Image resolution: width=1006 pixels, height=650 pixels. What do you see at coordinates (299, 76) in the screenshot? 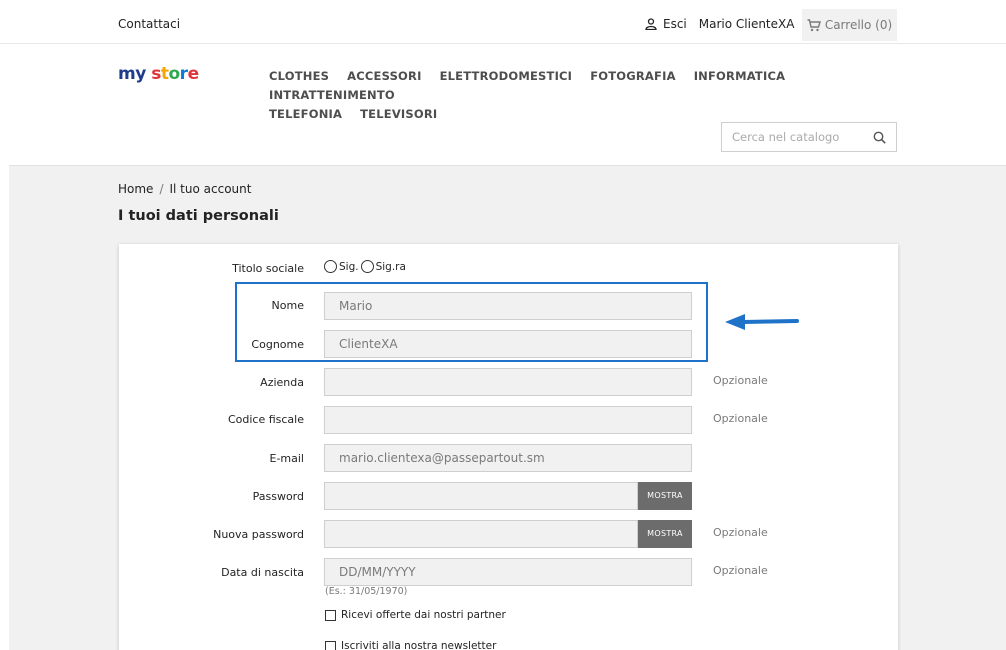
I see `nav-item-clothes: CLOTHES` at bounding box center [299, 76].